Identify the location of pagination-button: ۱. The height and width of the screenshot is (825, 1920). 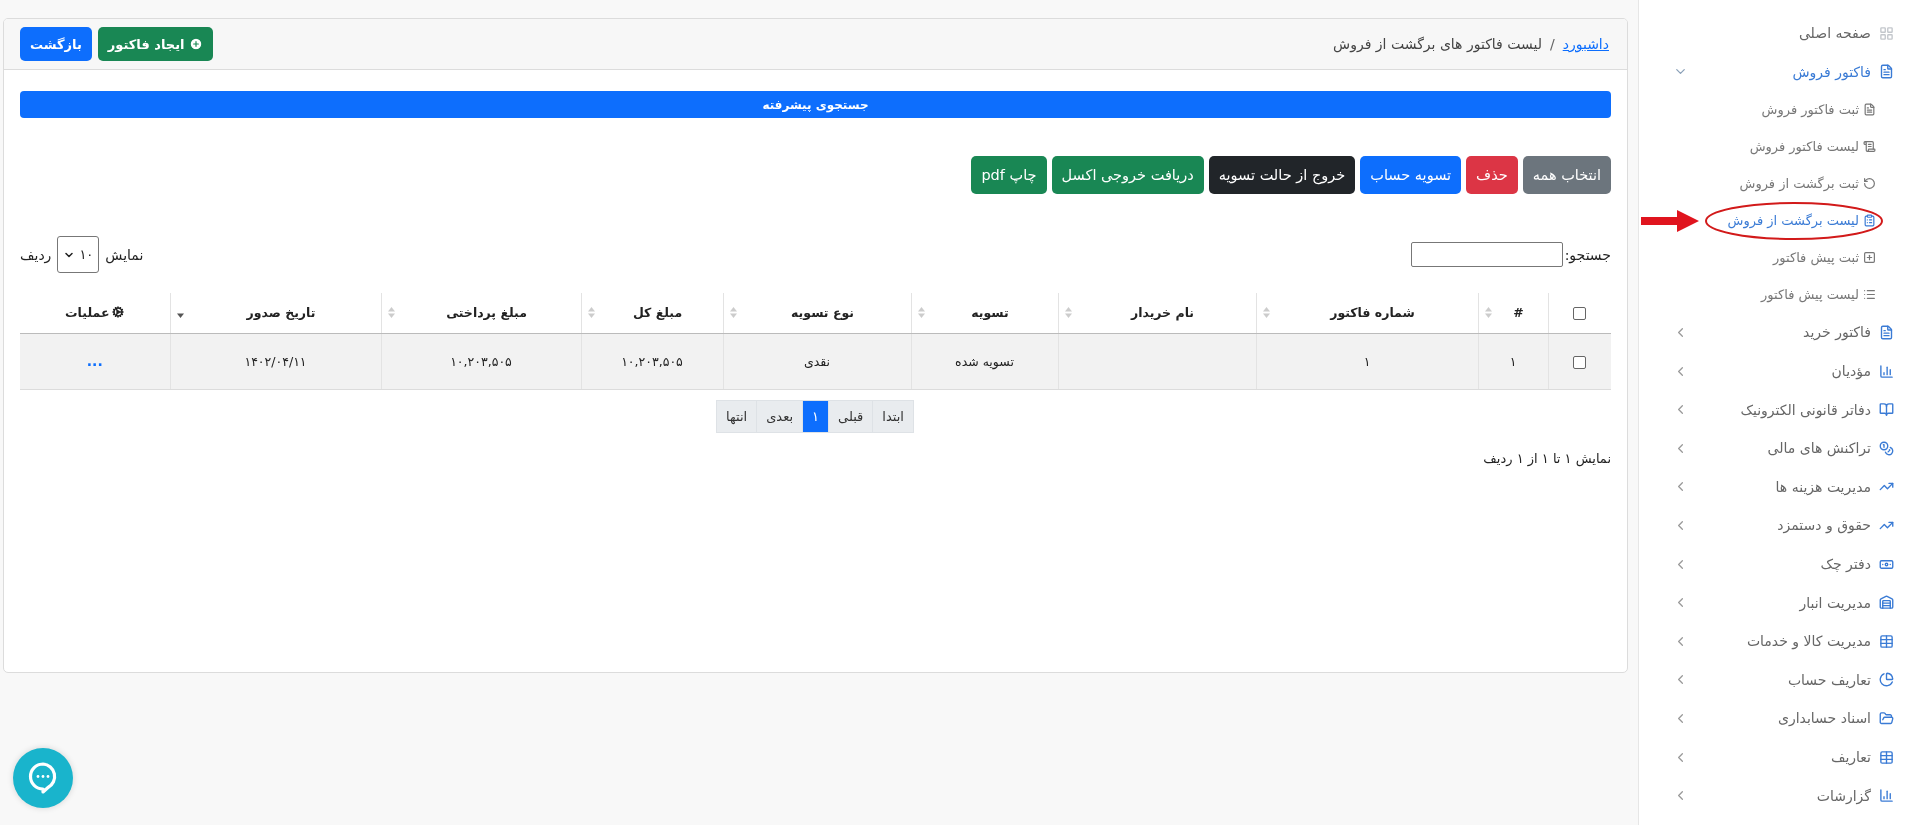
(816, 416).